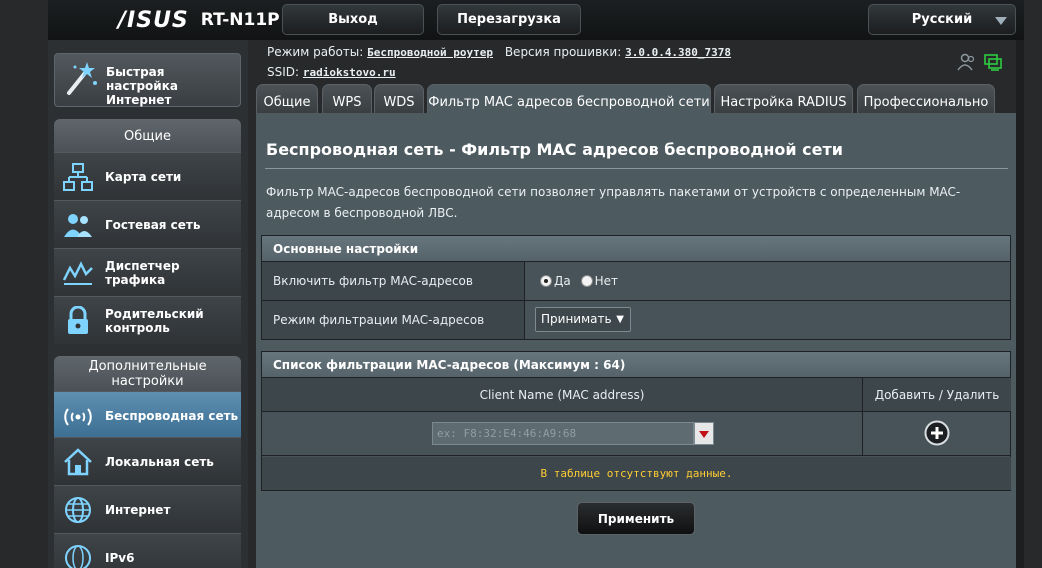 Image resolution: width=1042 pixels, height=568 pixels. Describe the element at coordinates (636, 248) in the screenshot. I see `basic-settings-header: Основные настройки` at that location.